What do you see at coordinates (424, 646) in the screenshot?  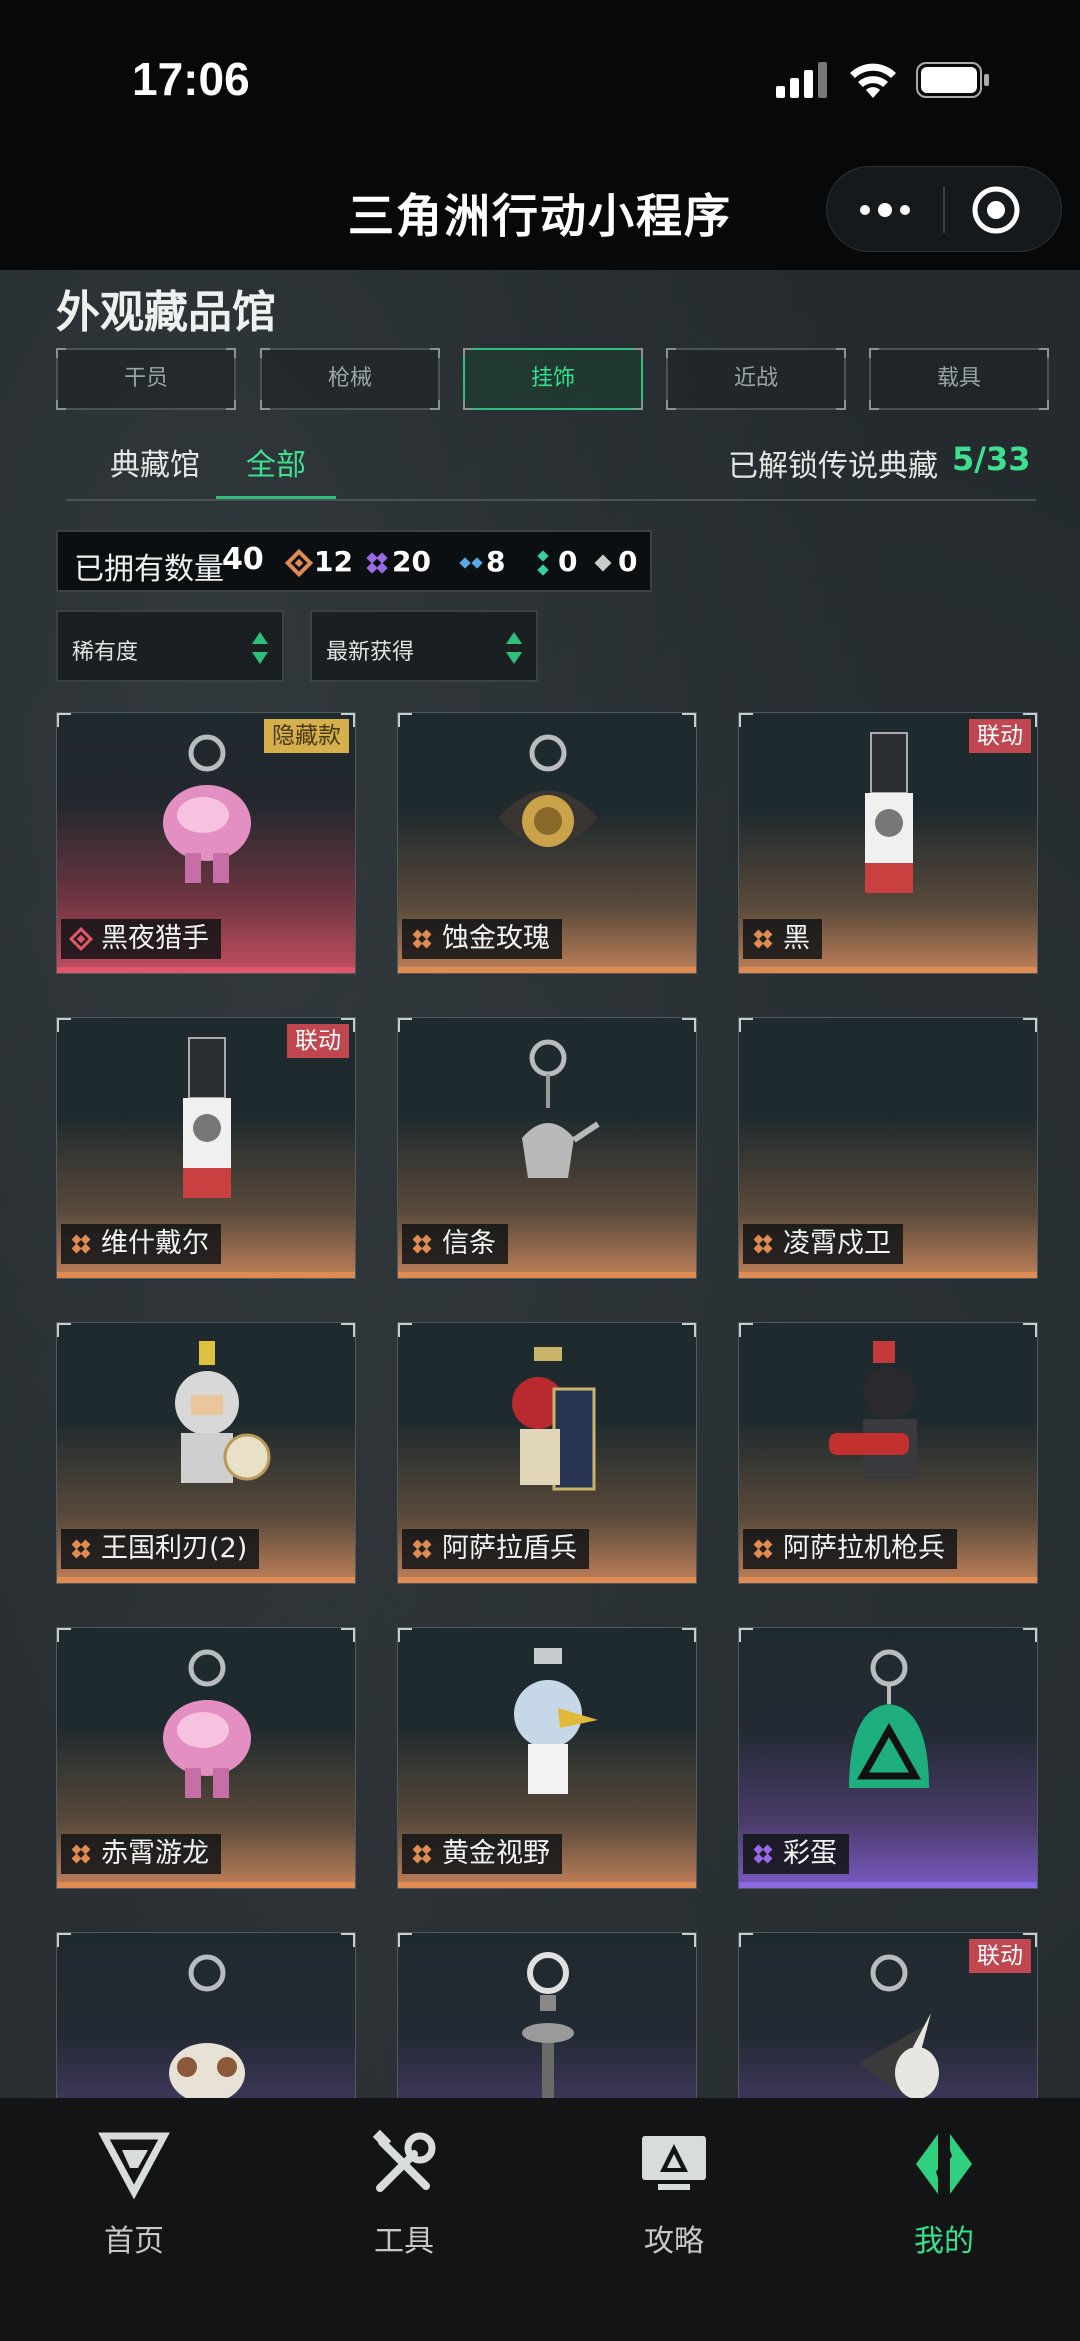 I see `sort-dropdown: 最新获得` at bounding box center [424, 646].